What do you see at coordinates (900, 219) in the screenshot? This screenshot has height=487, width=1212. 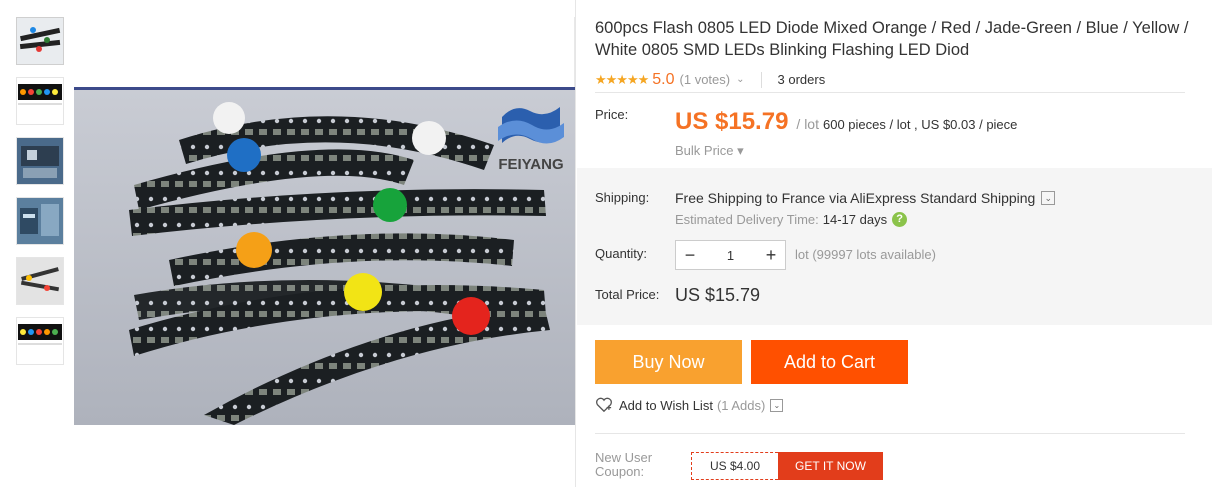 I see `help-icon: ?` at bounding box center [900, 219].